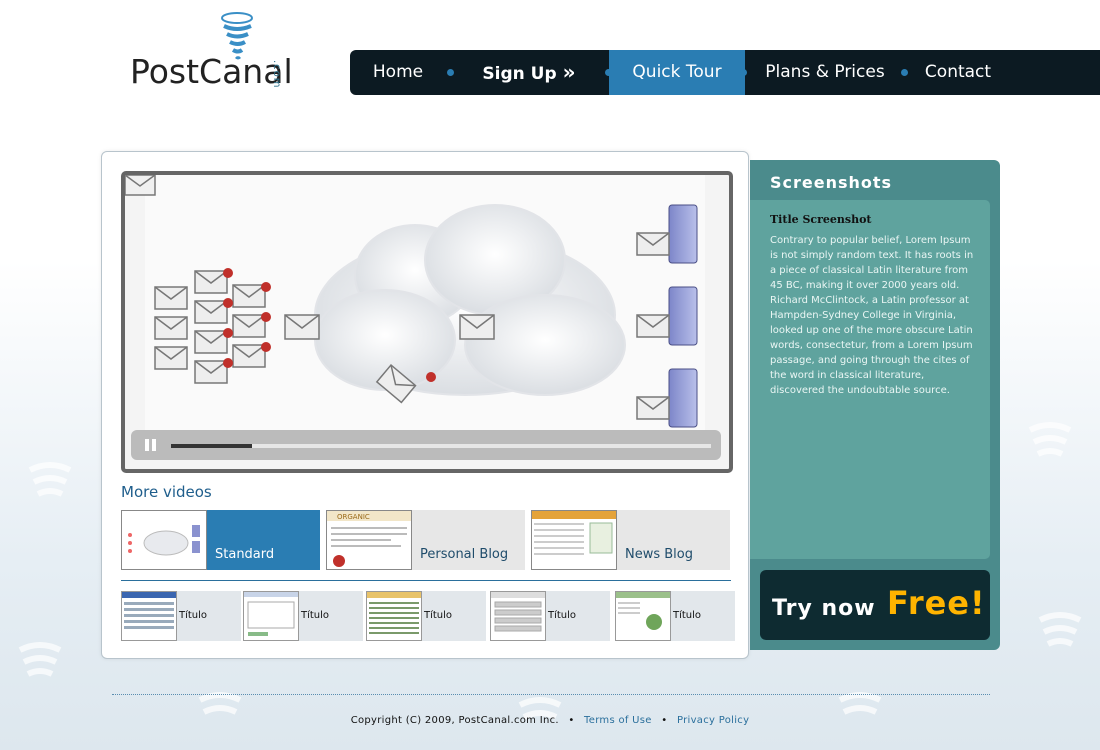 This screenshot has width=1100, height=750. Describe the element at coordinates (958, 72) in the screenshot. I see `nav-contact: Contact` at that location.